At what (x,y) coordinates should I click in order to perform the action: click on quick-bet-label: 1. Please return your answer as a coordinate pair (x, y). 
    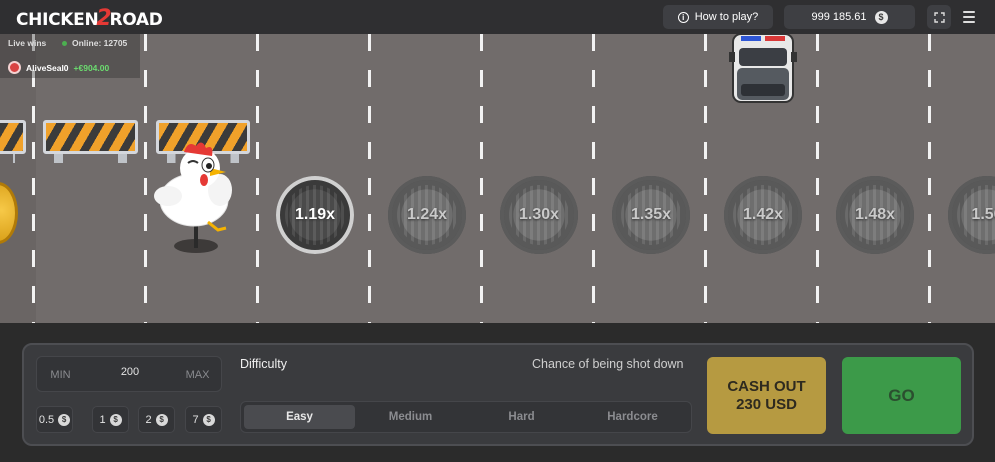
    Looking at the image, I should click on (102, 419).